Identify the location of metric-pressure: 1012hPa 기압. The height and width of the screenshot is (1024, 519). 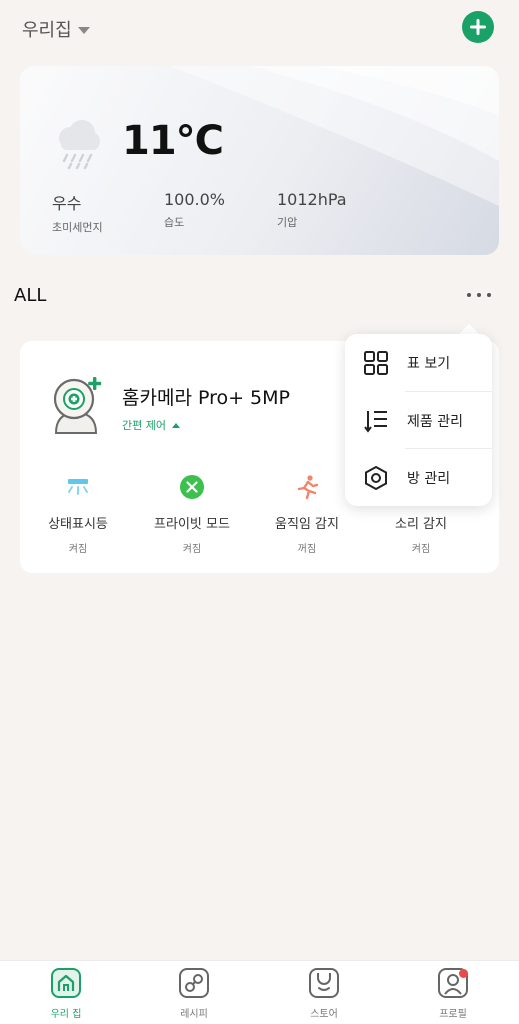
(312, 210).